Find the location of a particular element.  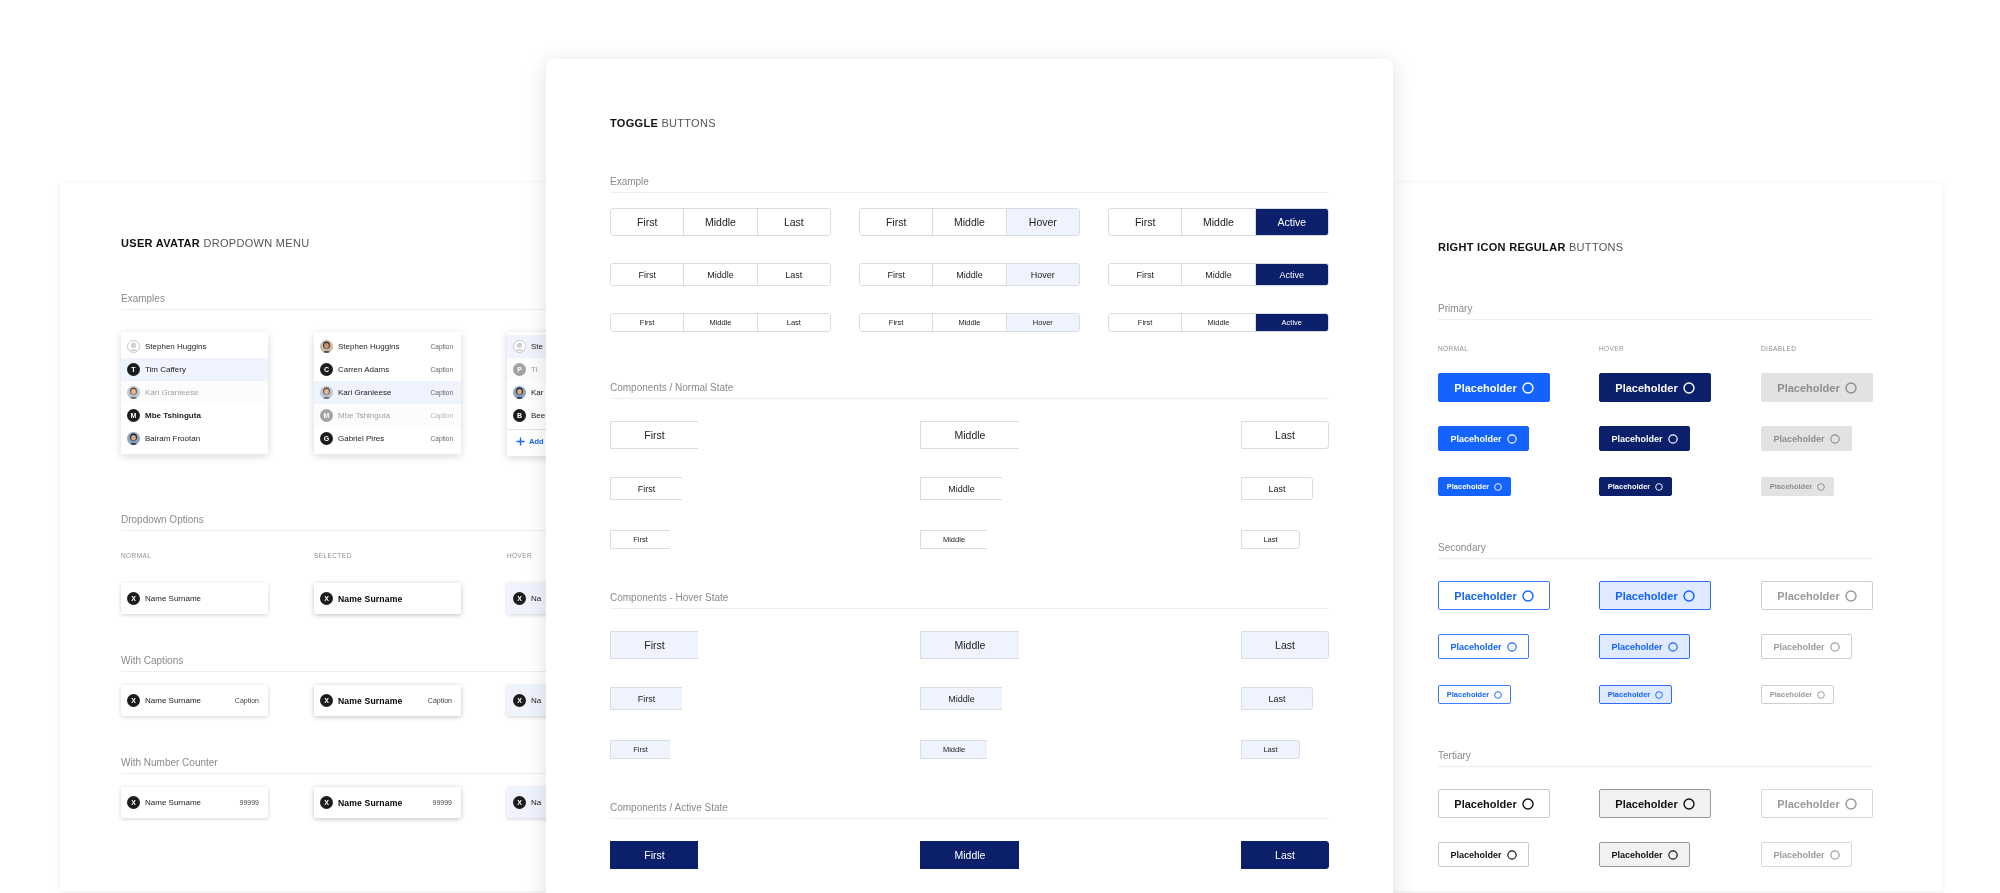

section-heading: Example is located at coordinates (629, 181).